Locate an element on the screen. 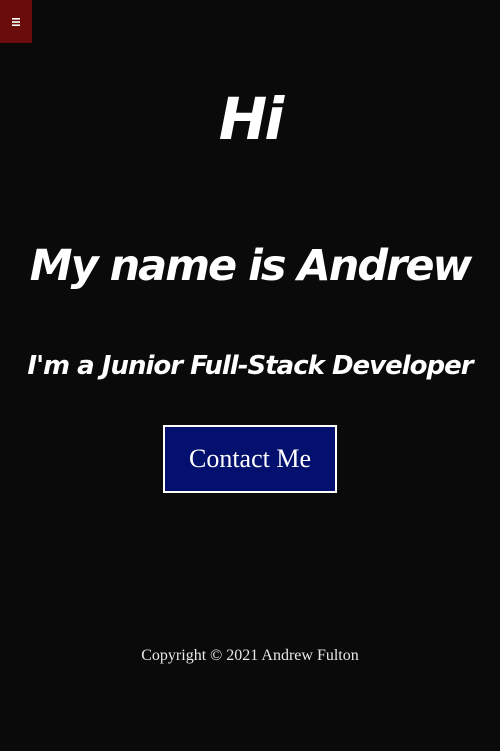 The width and height of the screenshot is (500, 751). hamburger-menu-icon is located at coordinates (16, 21).